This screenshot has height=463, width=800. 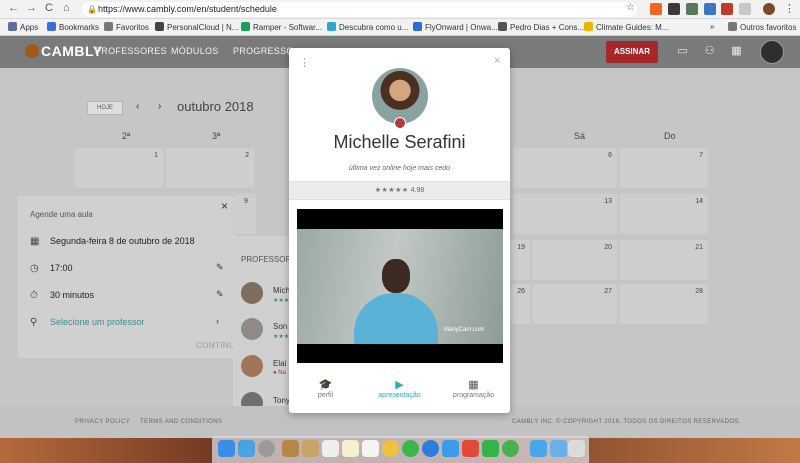 I want to click on tab-programacao: ▦ programação, so click(x=473, y=388).